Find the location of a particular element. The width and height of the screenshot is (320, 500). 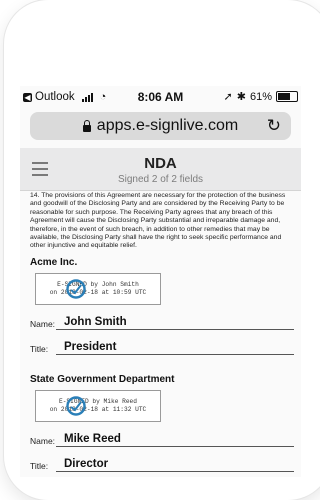

app-header: NDA Signed 2 of 2 fields is located at coordinates (160, 169).